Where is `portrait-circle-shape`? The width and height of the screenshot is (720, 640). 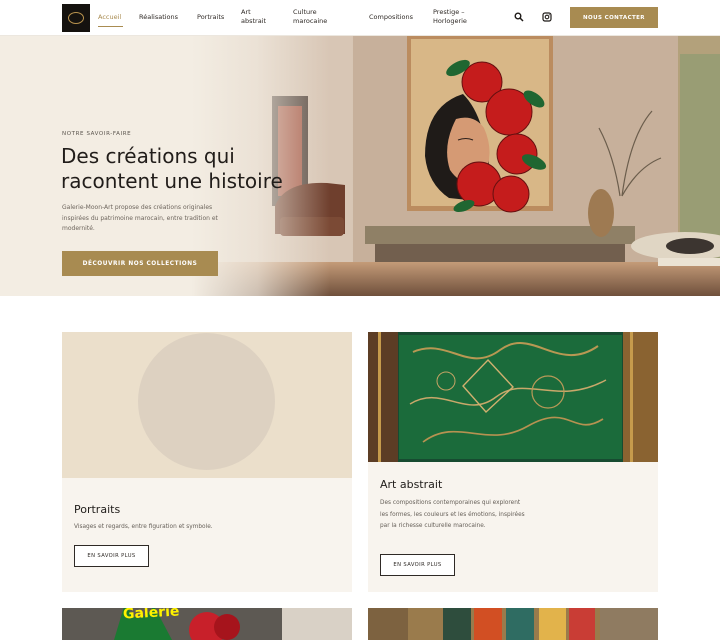
portrait-circle-shape is located at coordinates (206, 401).